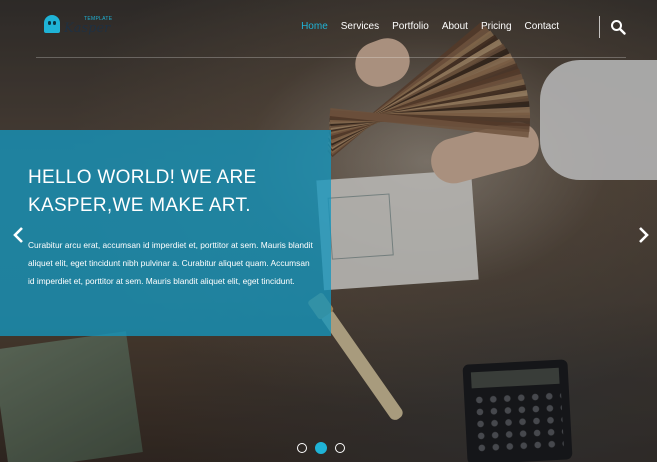 This screenshot has height=462, width=657. I want to click on search-icon, so click(618, 27).